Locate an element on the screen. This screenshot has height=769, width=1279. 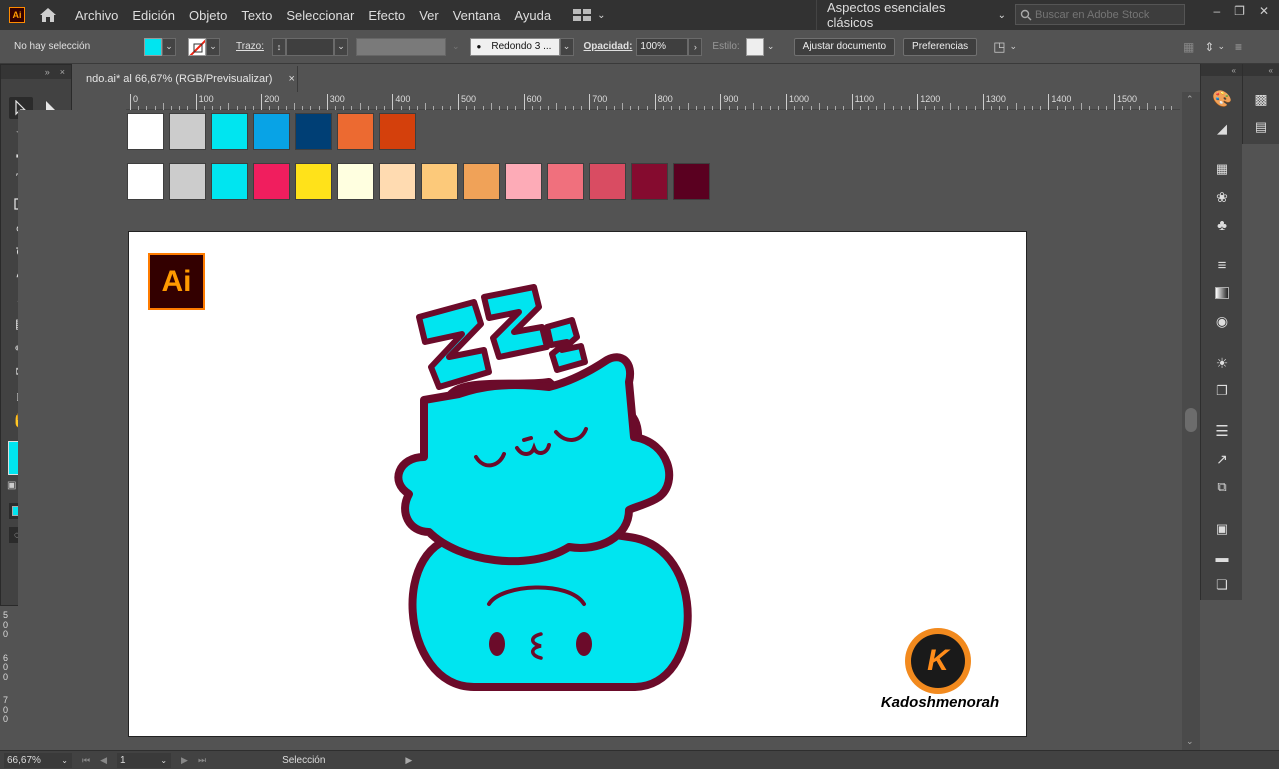
properties-panel-icon: ▤ is located at coordinates (1261, 127).